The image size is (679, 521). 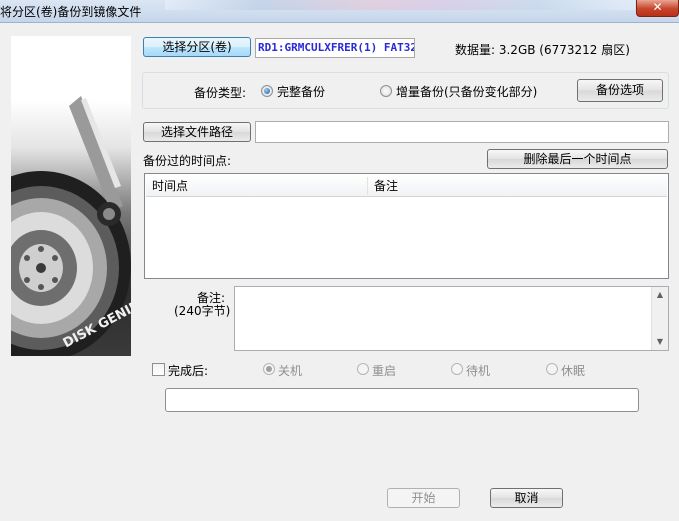 What do you see at coordinates (339, 11) in the screenshot?
I see `title-bar: 将分区(卷)备份到镜像文件` at bounding box center [339, 11].